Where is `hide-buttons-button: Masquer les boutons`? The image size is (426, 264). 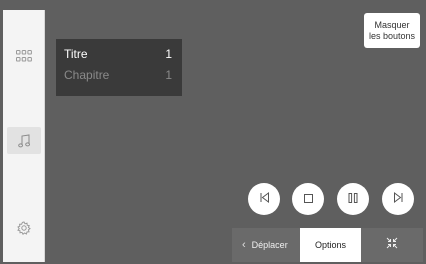
hide-buttons-button: Masquer les boutons is located at coordinates (392, 30).